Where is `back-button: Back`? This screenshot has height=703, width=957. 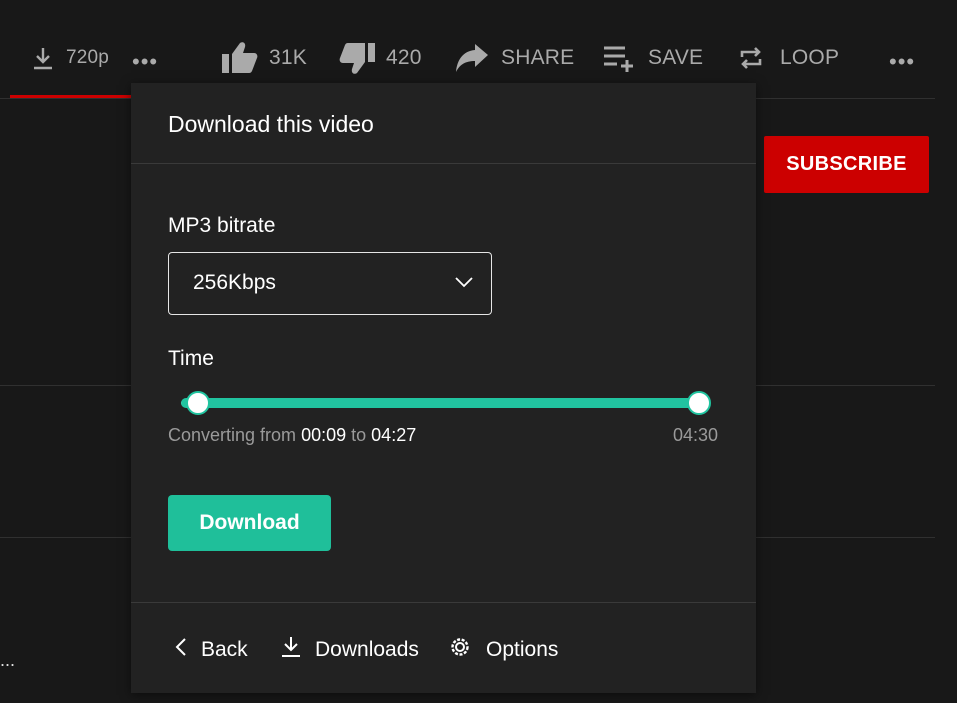 back-button: Back is located at coordinates (211, 650).